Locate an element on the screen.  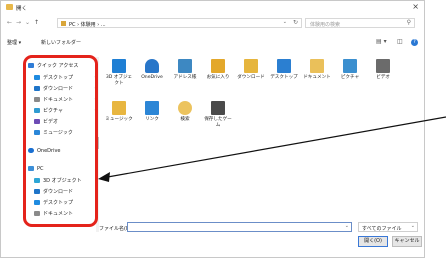
star-folder-icon is located at coordinates (218, 66).